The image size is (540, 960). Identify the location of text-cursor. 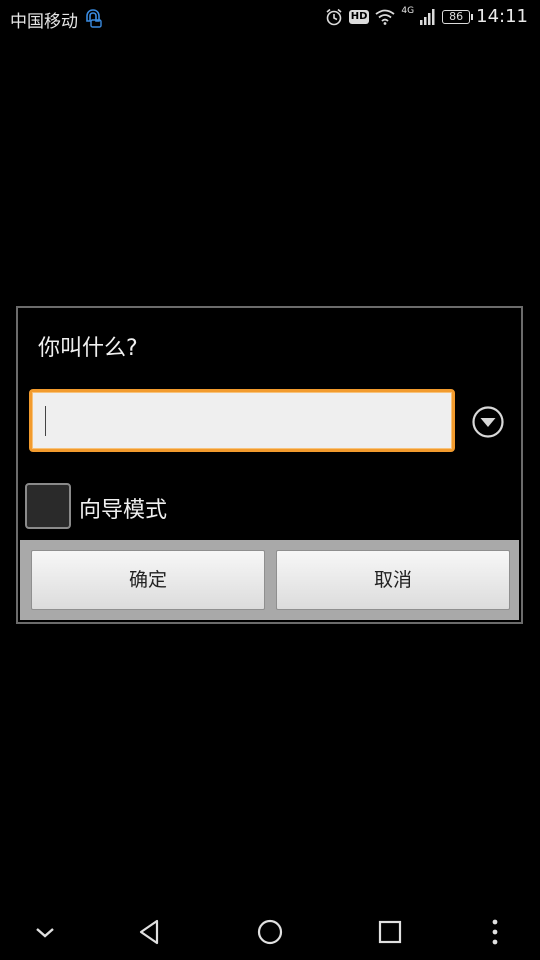
(45, 421).